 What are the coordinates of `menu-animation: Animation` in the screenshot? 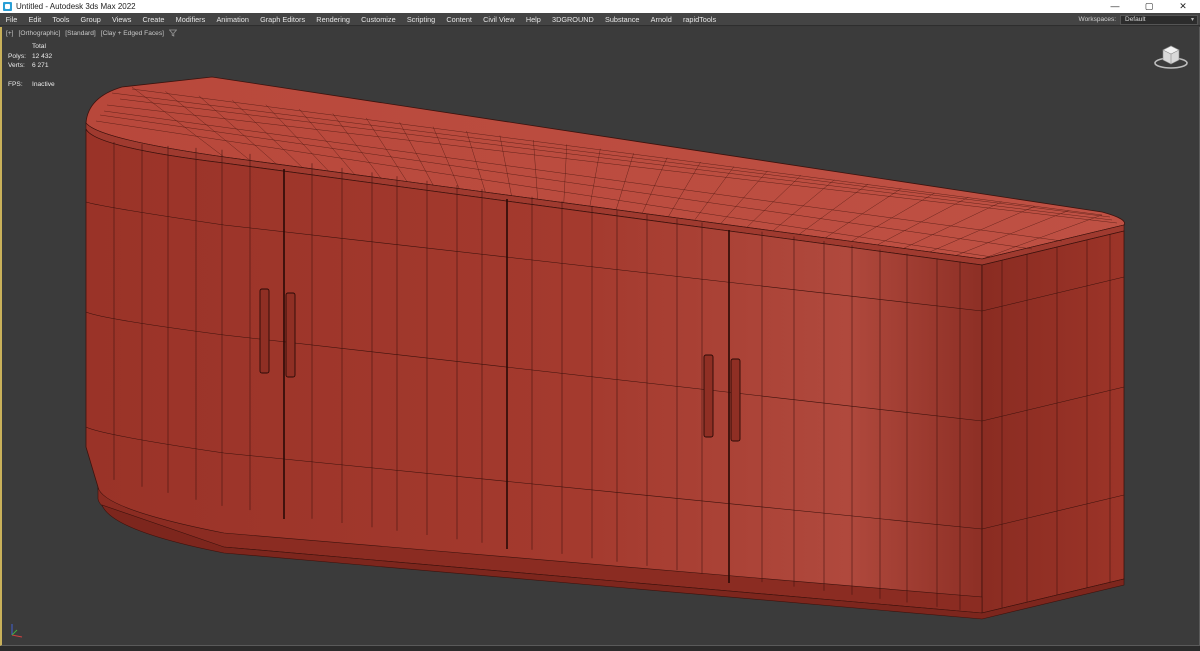 It's located at (233, 19).